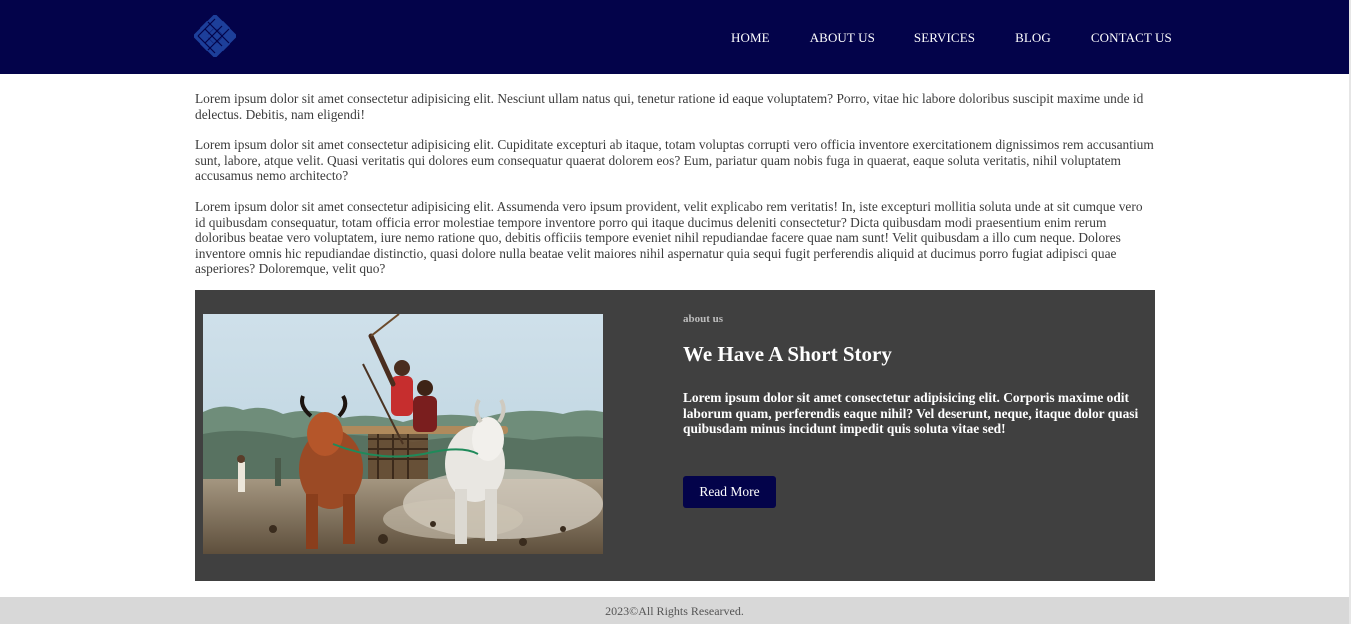 The image size is (1351, 624). Describe the element at coordinates (674, 37) in the screenshot. I see `site-header: HOME ABOUT US SERVICES BLOG CONTACT US` at that location.